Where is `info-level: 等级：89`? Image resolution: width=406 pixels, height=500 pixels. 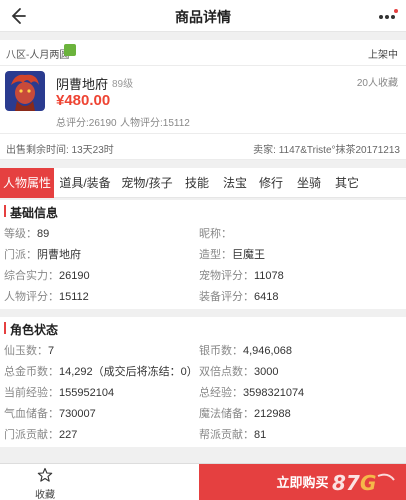 info-level: 等级：89 is located at coordinates (27, 234).